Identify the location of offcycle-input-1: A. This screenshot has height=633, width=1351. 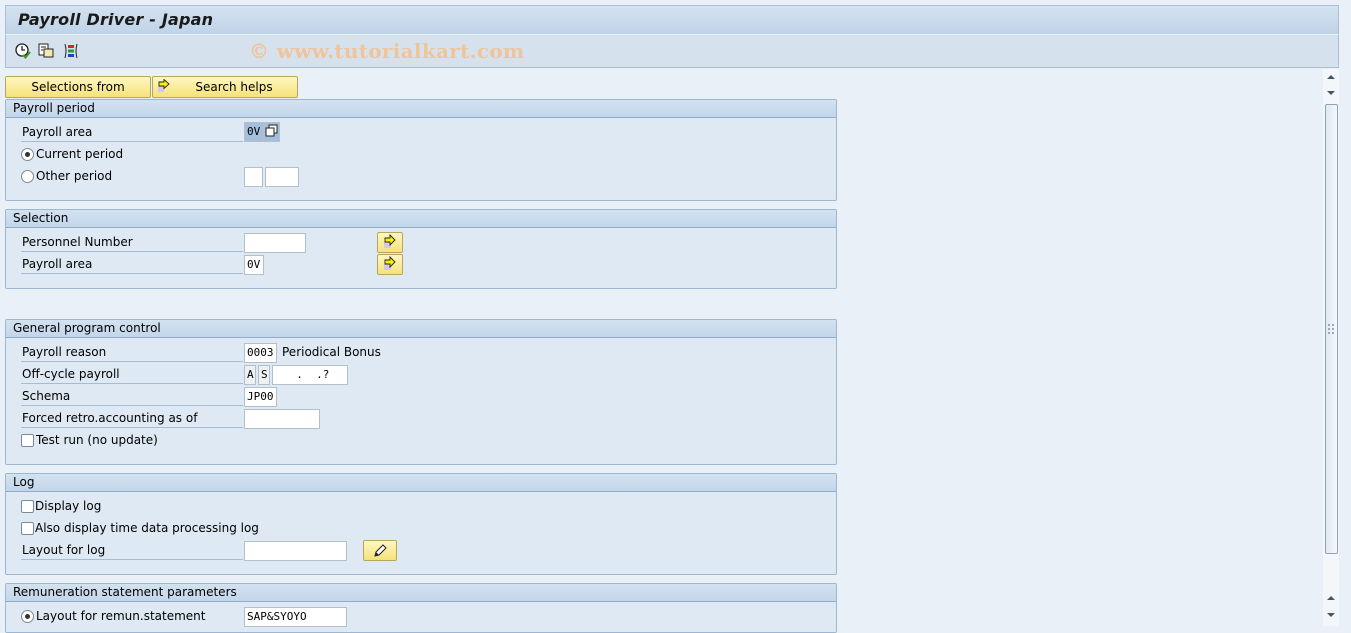
(250, 375).